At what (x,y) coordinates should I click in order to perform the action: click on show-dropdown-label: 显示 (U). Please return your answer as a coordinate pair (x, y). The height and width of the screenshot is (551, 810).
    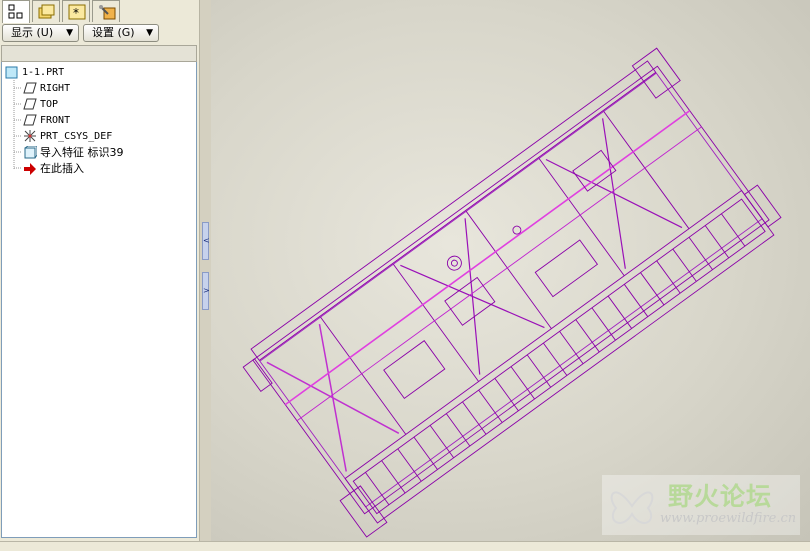
    Looking at the image, I should click on (32, 32).